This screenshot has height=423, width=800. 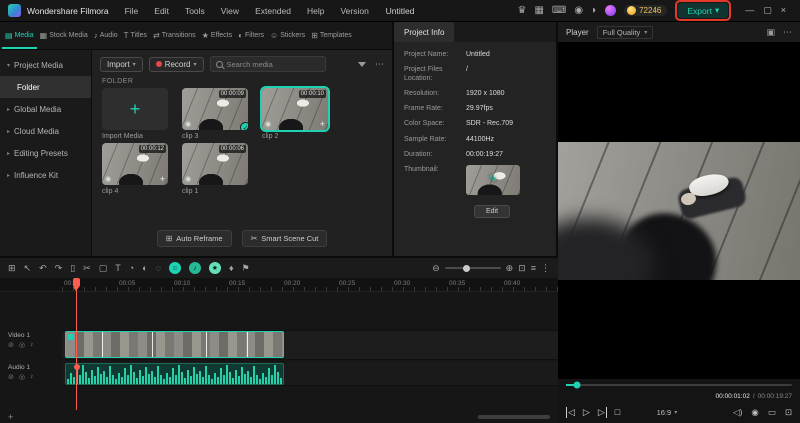 I want to click on play-button: ▷, so click(x=586, y=412).